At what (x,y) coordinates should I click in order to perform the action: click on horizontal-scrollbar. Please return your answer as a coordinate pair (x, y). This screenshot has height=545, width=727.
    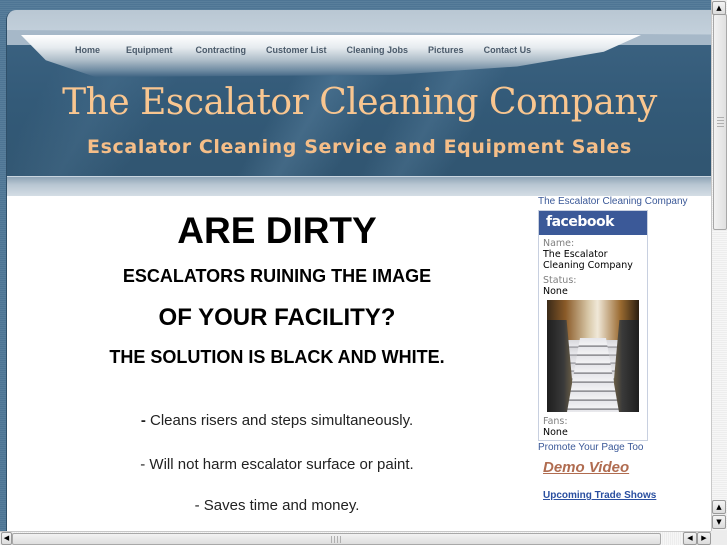
    Looking at the image, I should click on (355, 538).